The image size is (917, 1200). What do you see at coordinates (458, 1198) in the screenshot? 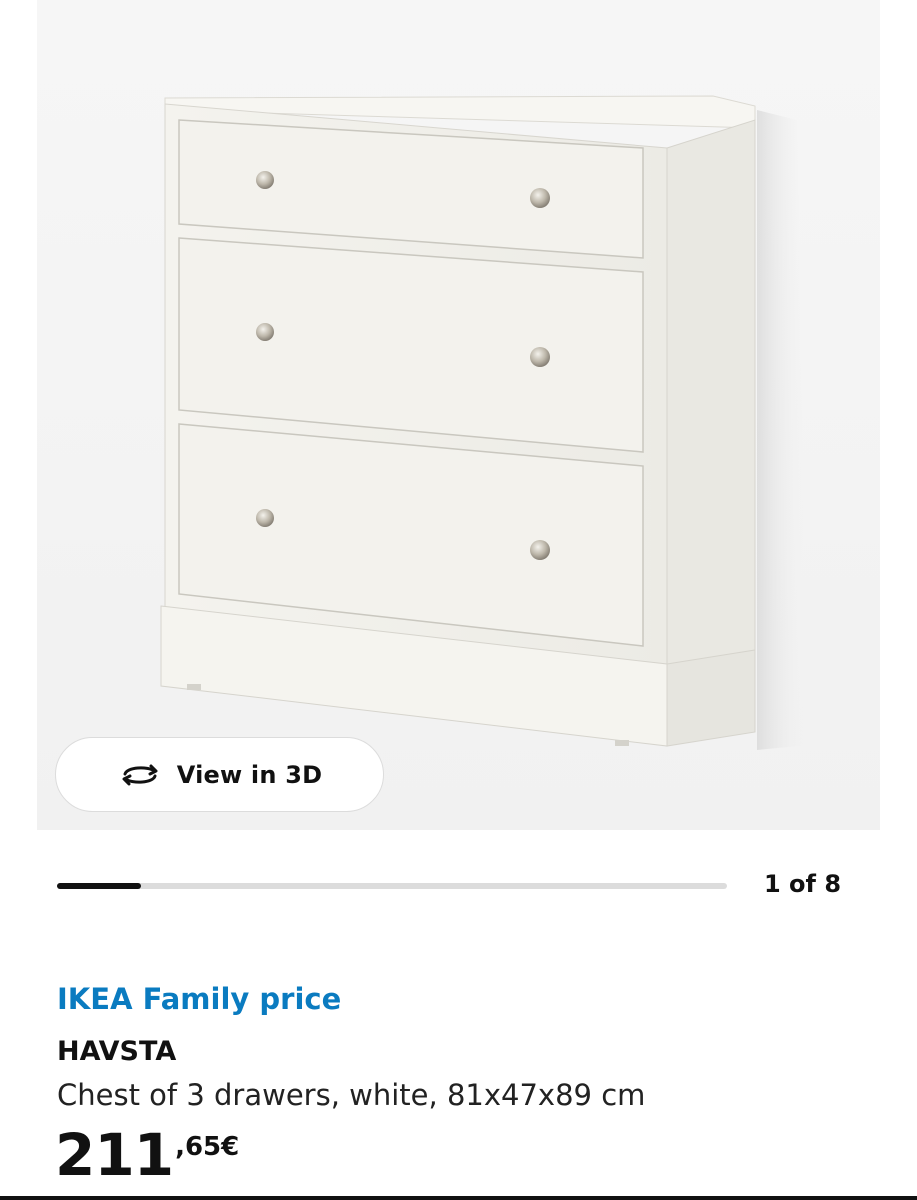
I see `bottom-divider` at bounding box center [458, 1198].